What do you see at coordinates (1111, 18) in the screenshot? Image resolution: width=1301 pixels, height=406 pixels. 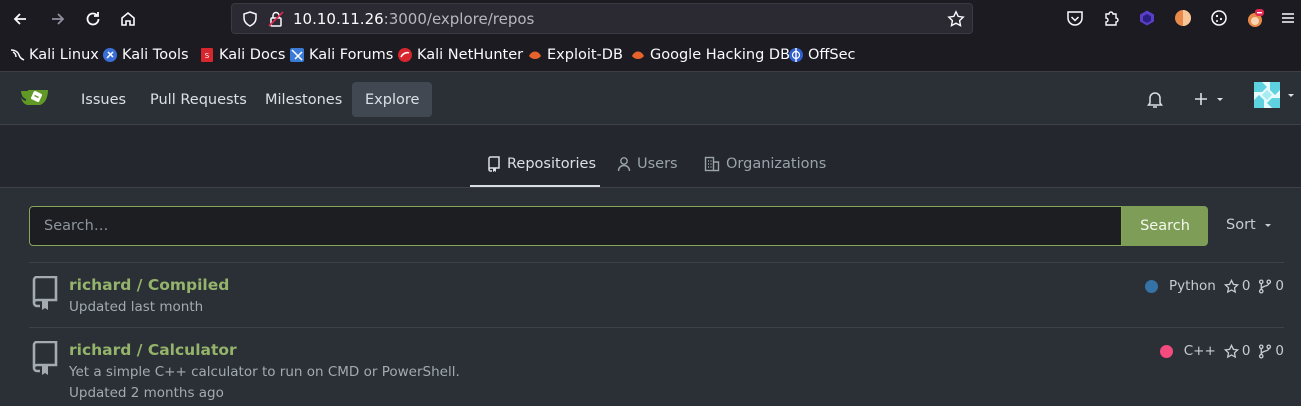 I see `extensions-icon` at bounding box center [1111, 18].